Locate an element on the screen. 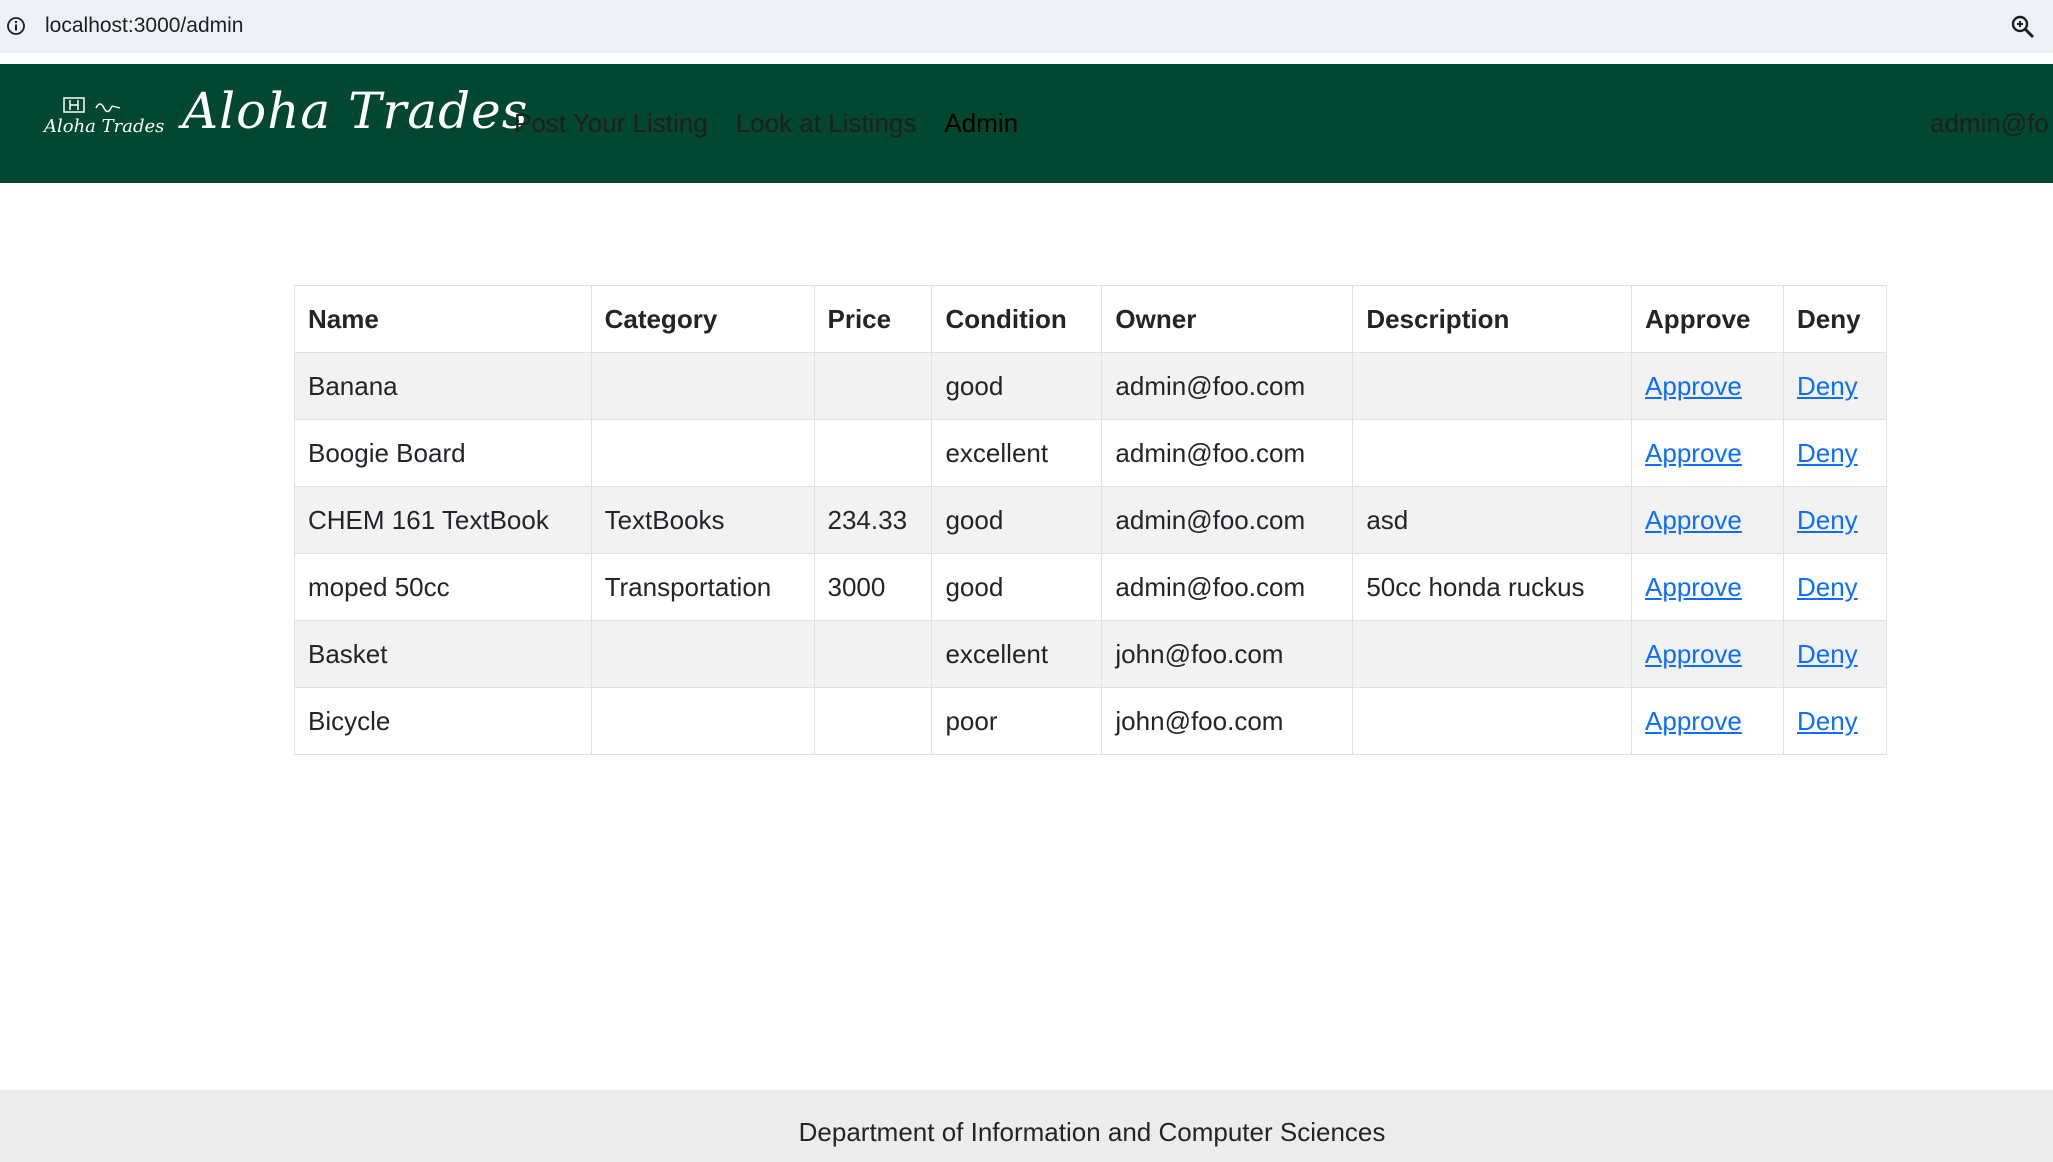 Image resolution: width=2053 pixels, height=1162 pixels. header-price: Price is located at coordinates (873, 319).